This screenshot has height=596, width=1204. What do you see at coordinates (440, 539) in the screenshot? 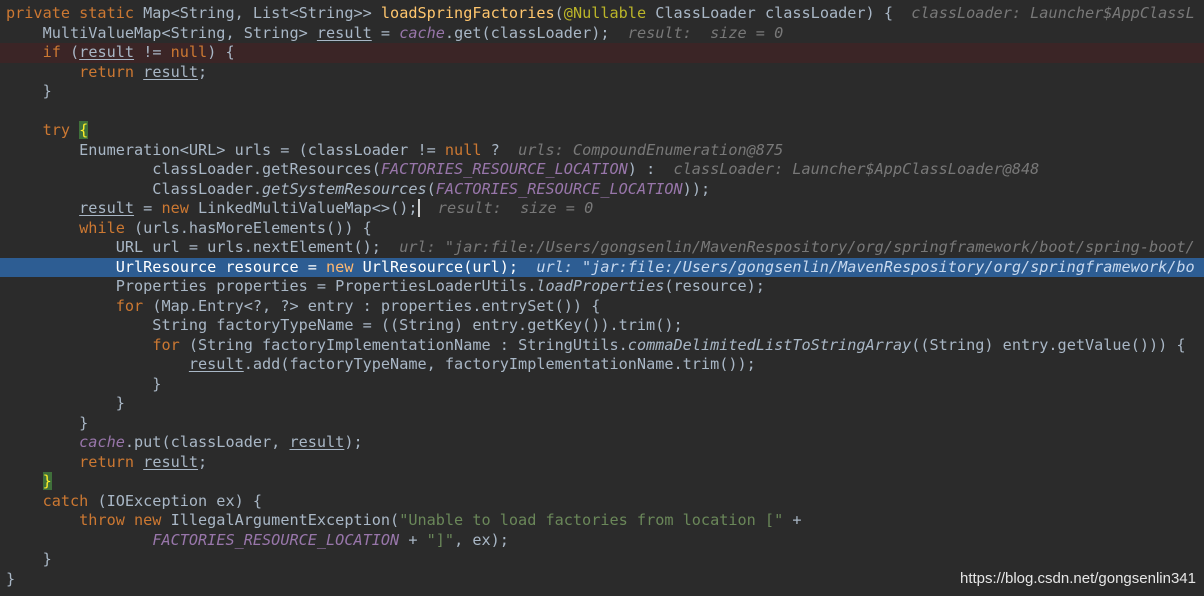
I see `string-token: "]"` at bounding box center [440, 539].